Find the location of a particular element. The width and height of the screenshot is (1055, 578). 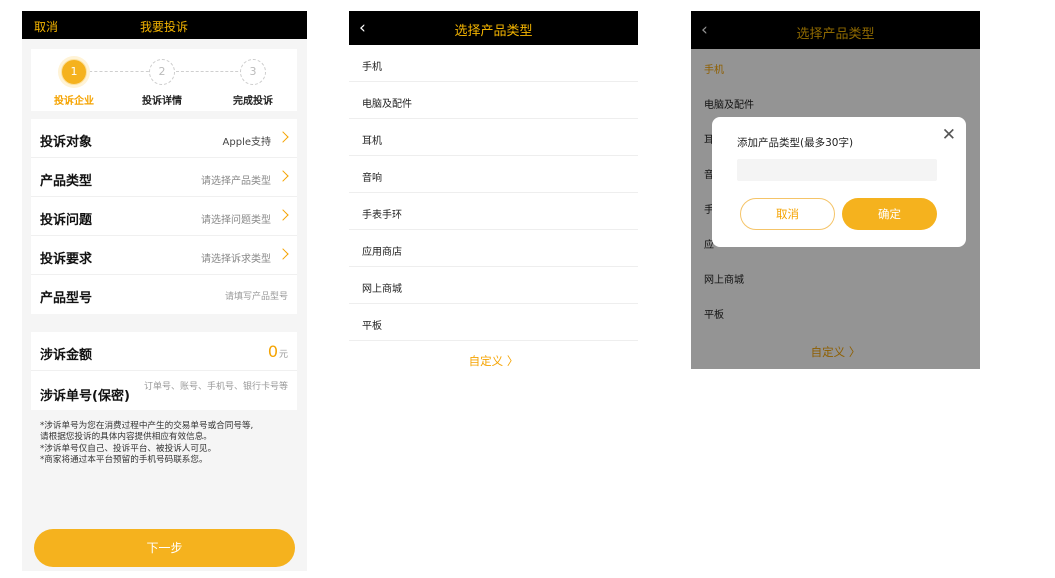

amount-unit: 元 is located at coordinates (283, 355).